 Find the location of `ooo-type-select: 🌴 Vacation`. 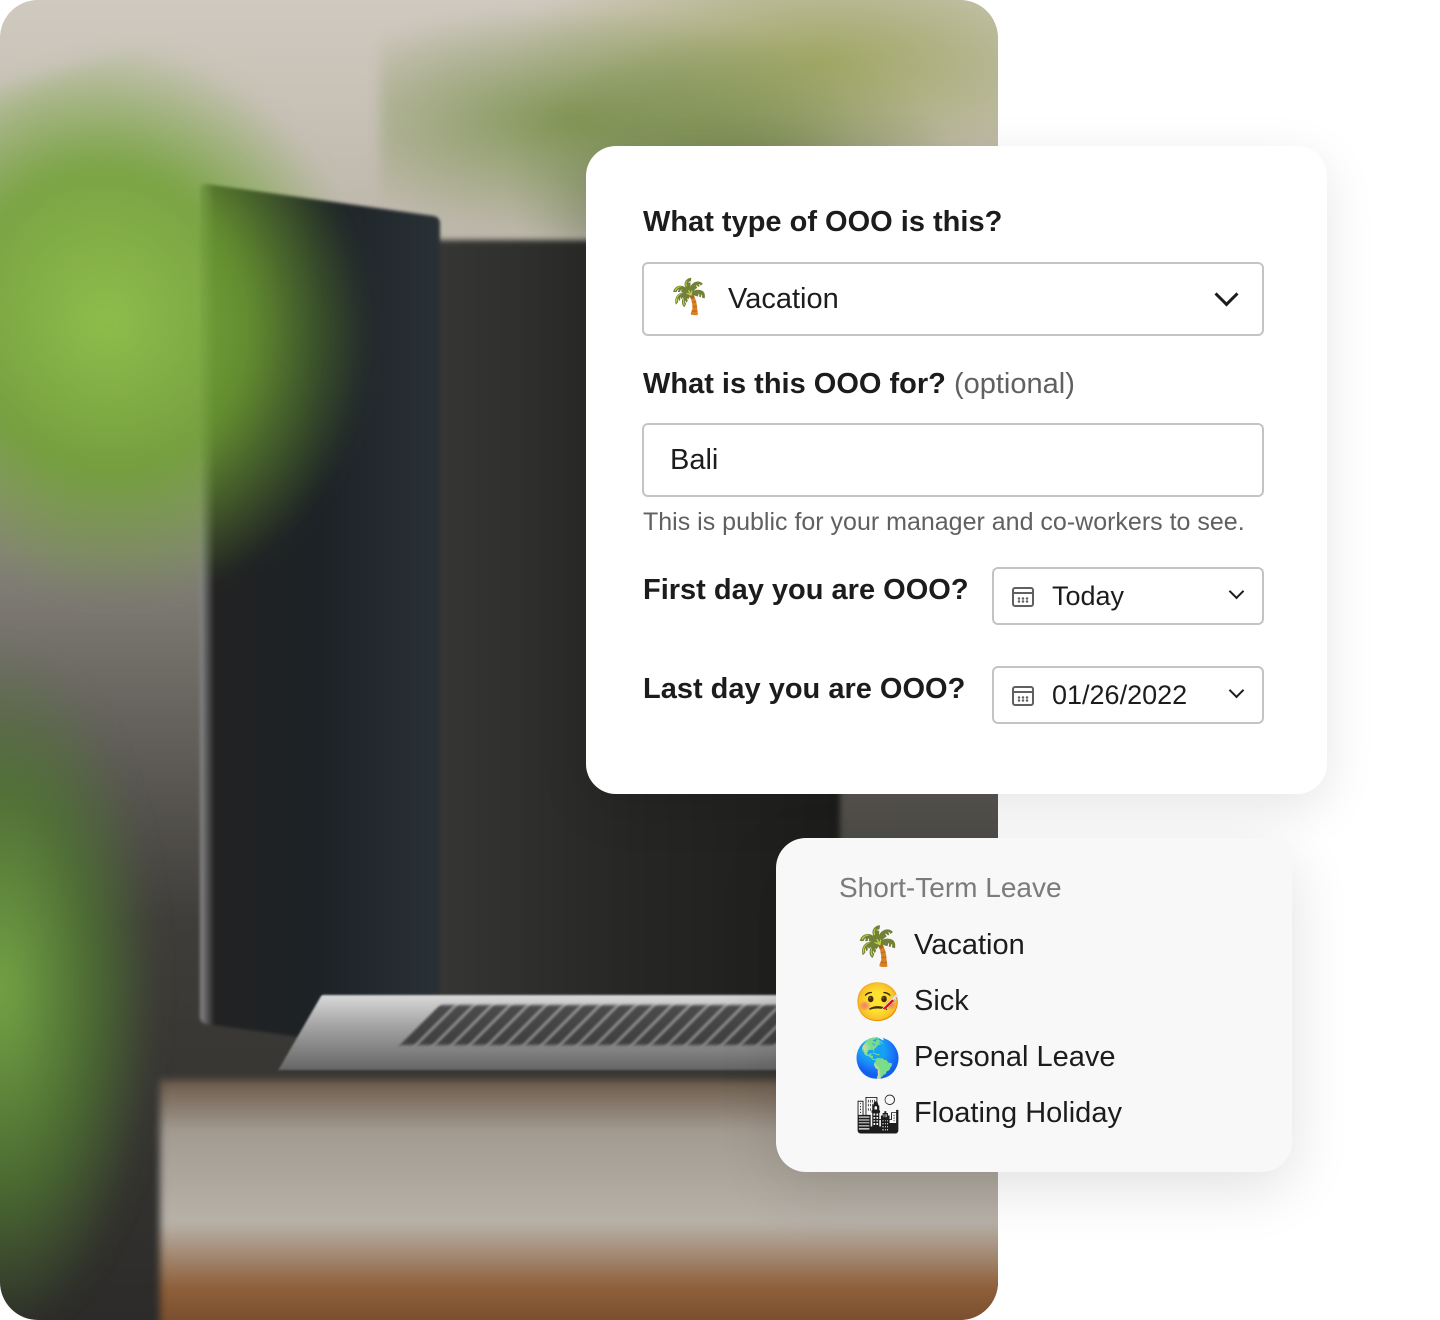

ooo-type-select: 🌴 Vacation is located at coordinates (953, 299).